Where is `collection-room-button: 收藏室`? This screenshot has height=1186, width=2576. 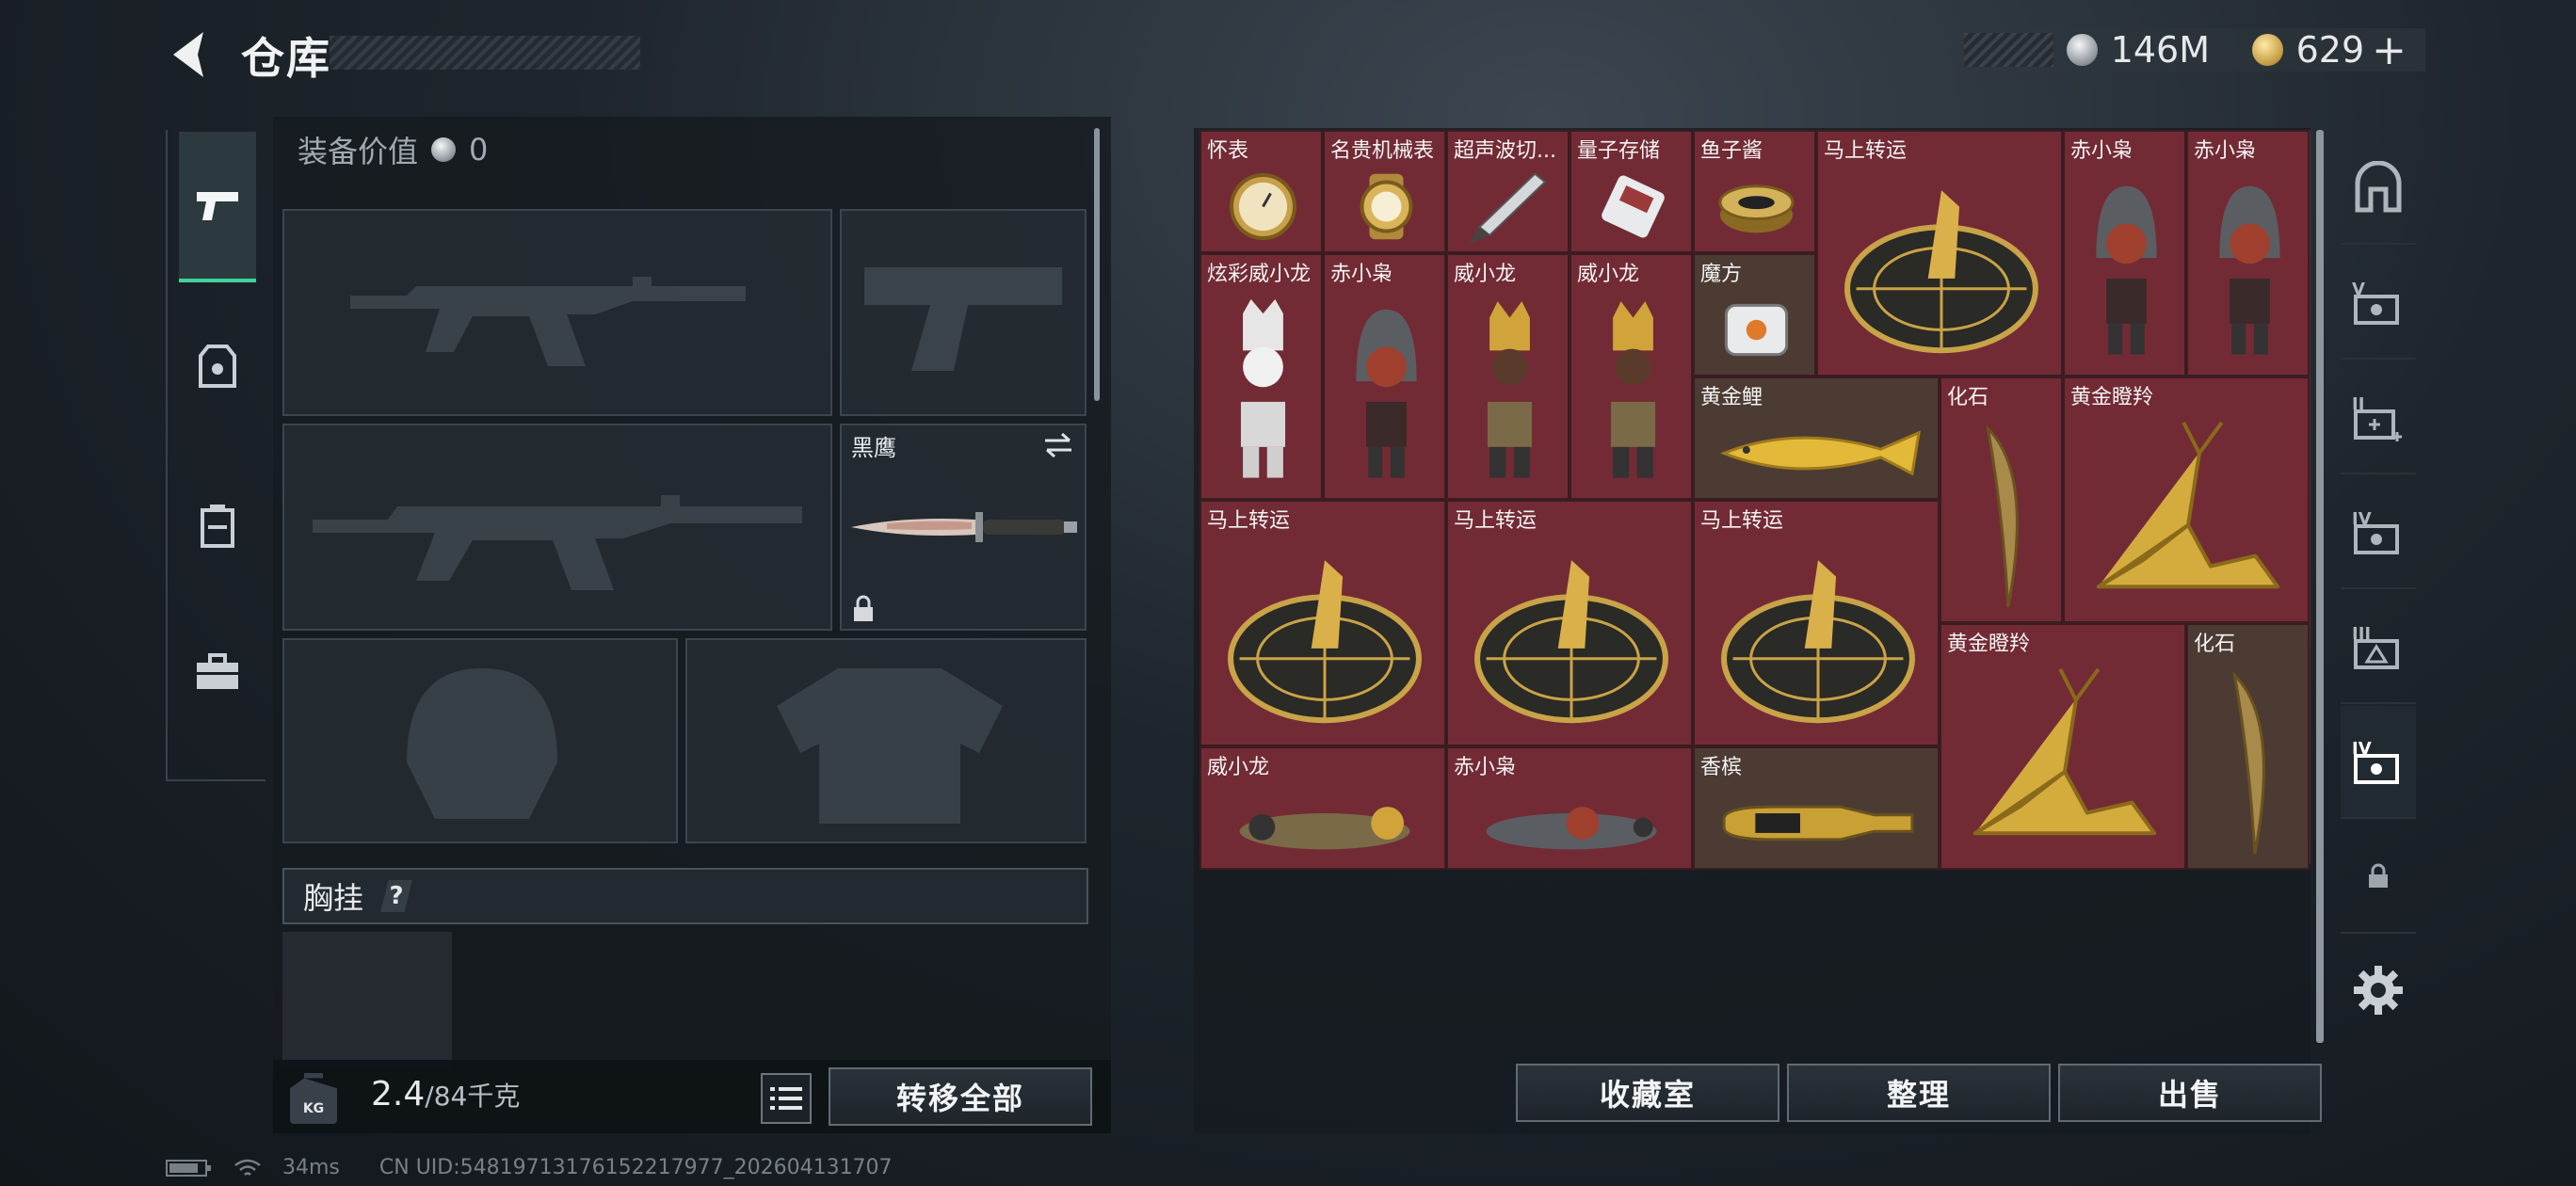
collection-room-button: 收藏室 is located at coordinates (1647, 1093).